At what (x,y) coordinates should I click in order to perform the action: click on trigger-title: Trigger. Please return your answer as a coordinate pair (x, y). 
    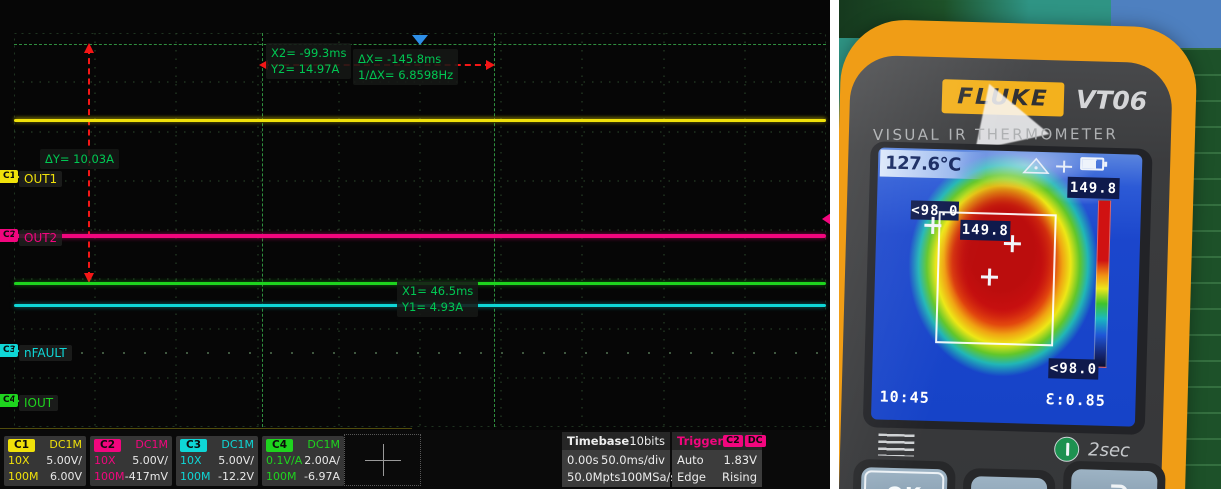
    Looking at the image, I should click on (700, 441).